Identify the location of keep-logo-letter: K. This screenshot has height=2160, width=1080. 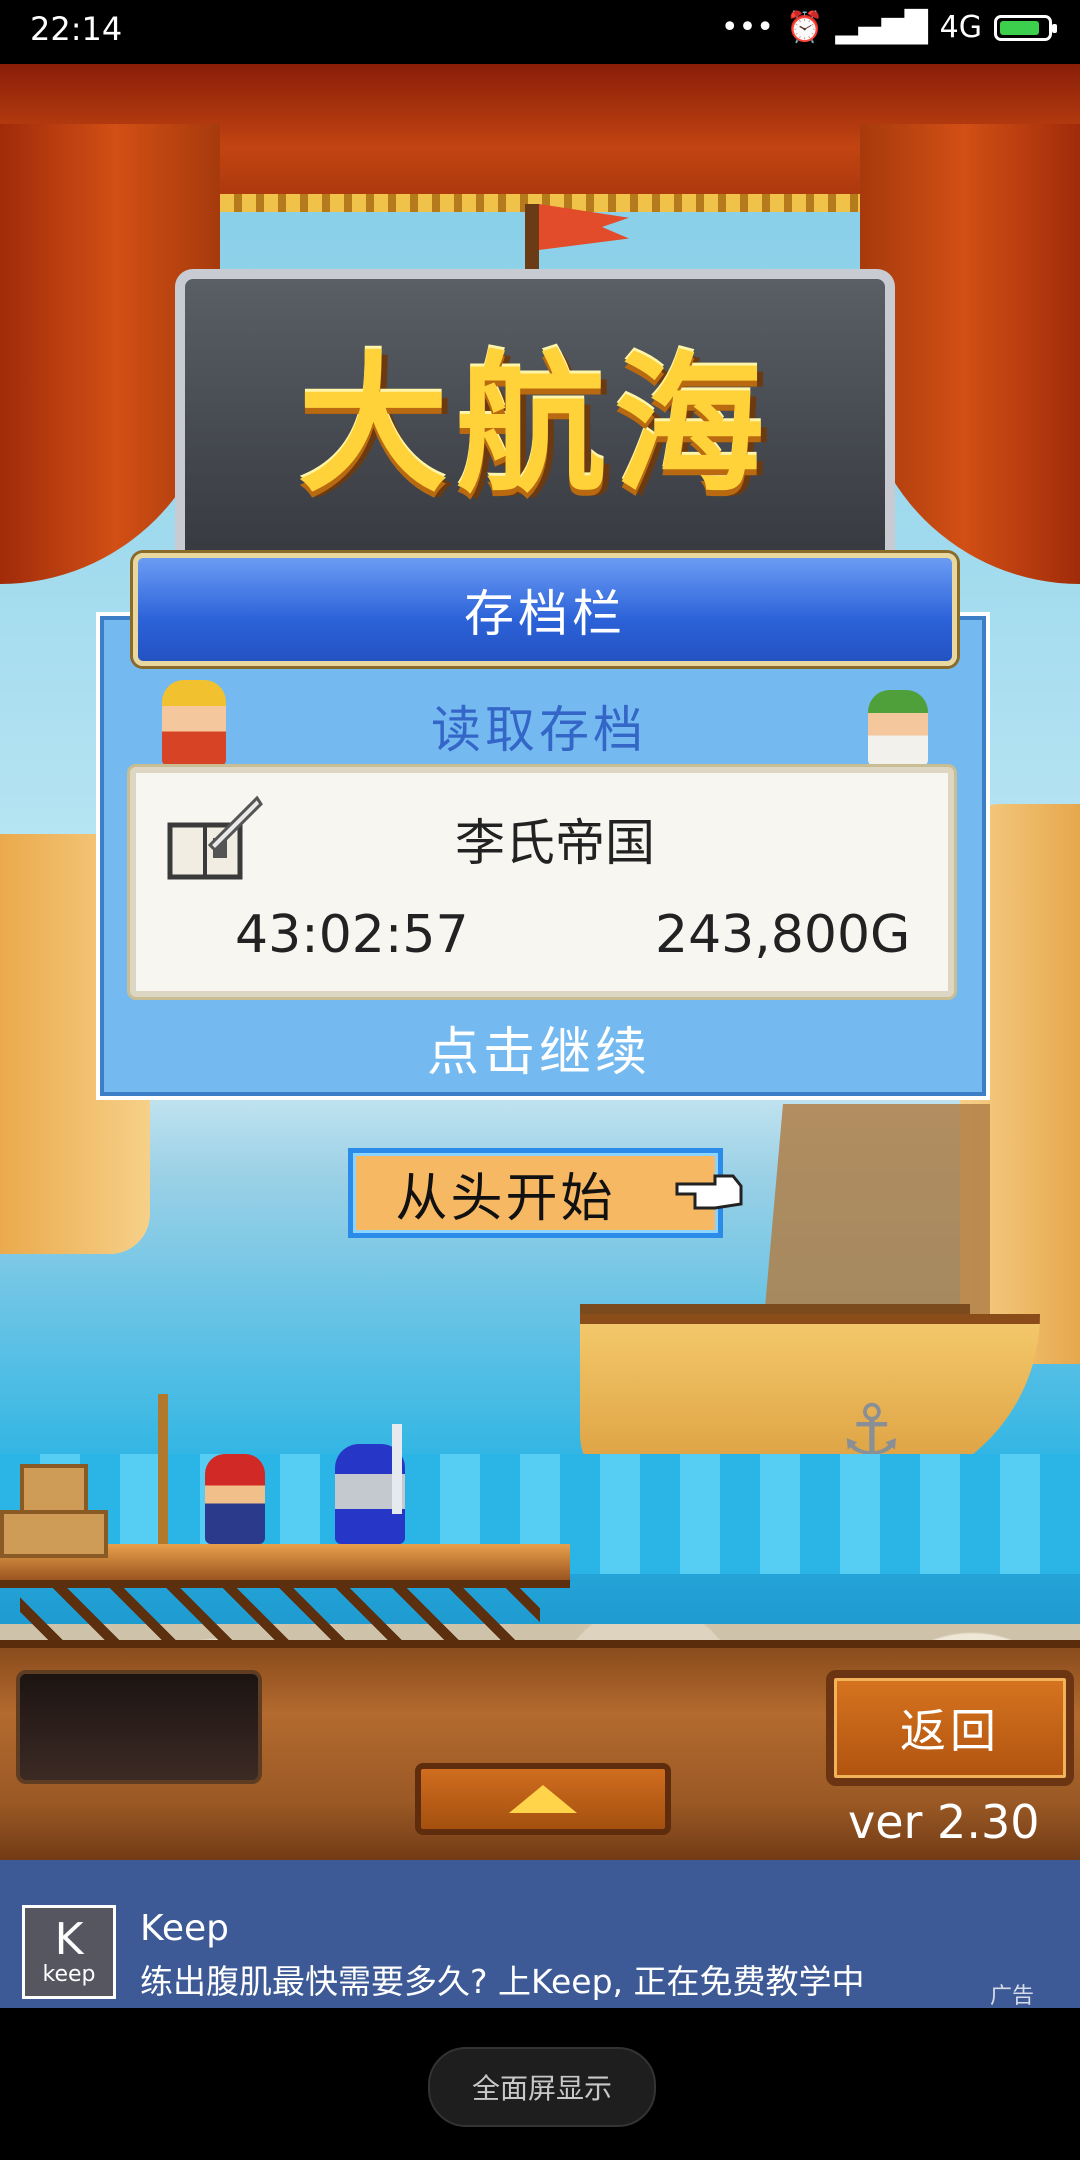
(69, 1939).